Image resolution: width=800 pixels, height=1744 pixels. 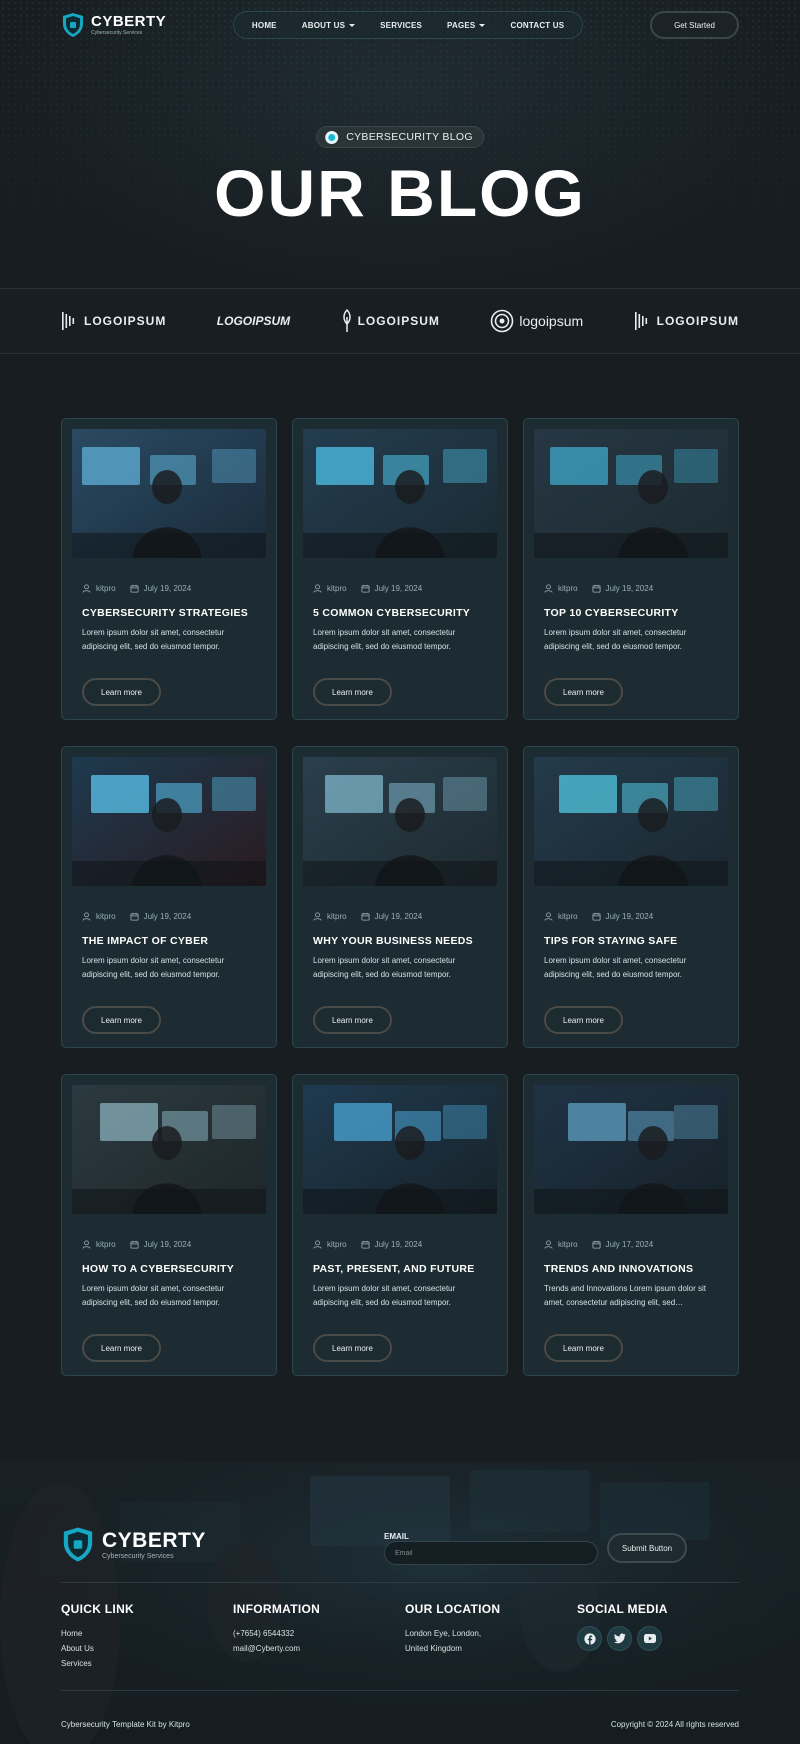 What do you see at coordinates (622, 1609) in the screenshot?
I see `social-heading: SOCIAL MEDIA` at bounding box center [622, 1609].